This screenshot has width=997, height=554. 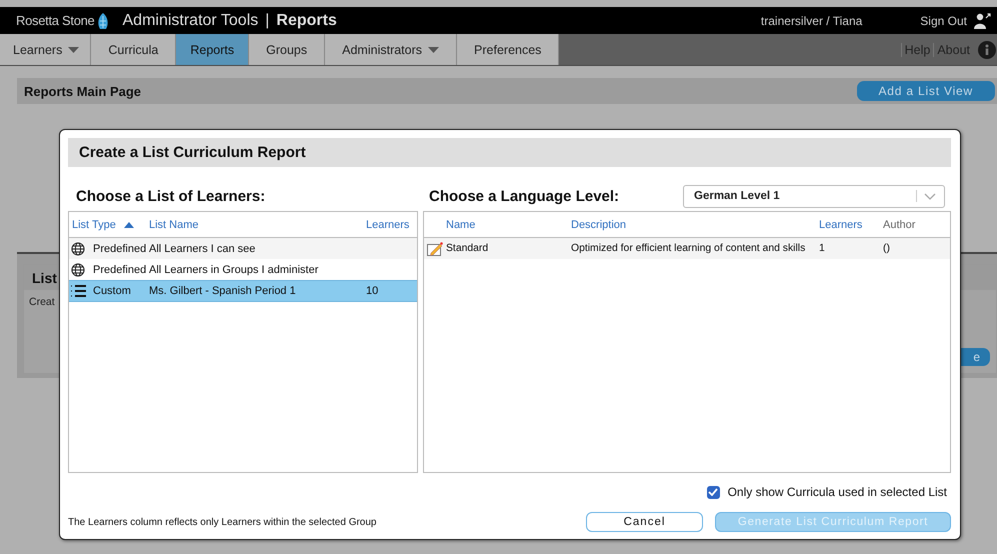 I want to click on user-name: trainersilver / Tiana, so click(x=811, y=21).